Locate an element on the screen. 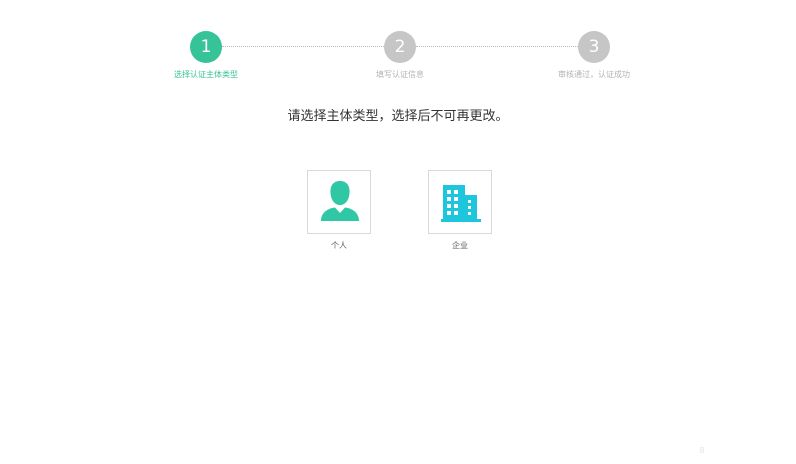 This screenshot has width=796, height=464. option-personal-button is located at coordinates (339, 202).